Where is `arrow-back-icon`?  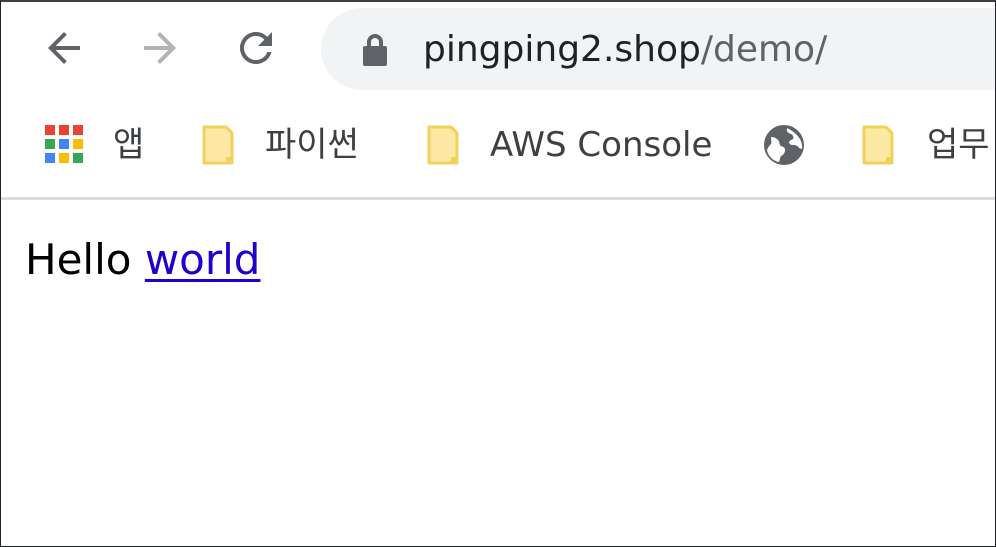
arrow-back-icon is located at coordinates (64, 48).